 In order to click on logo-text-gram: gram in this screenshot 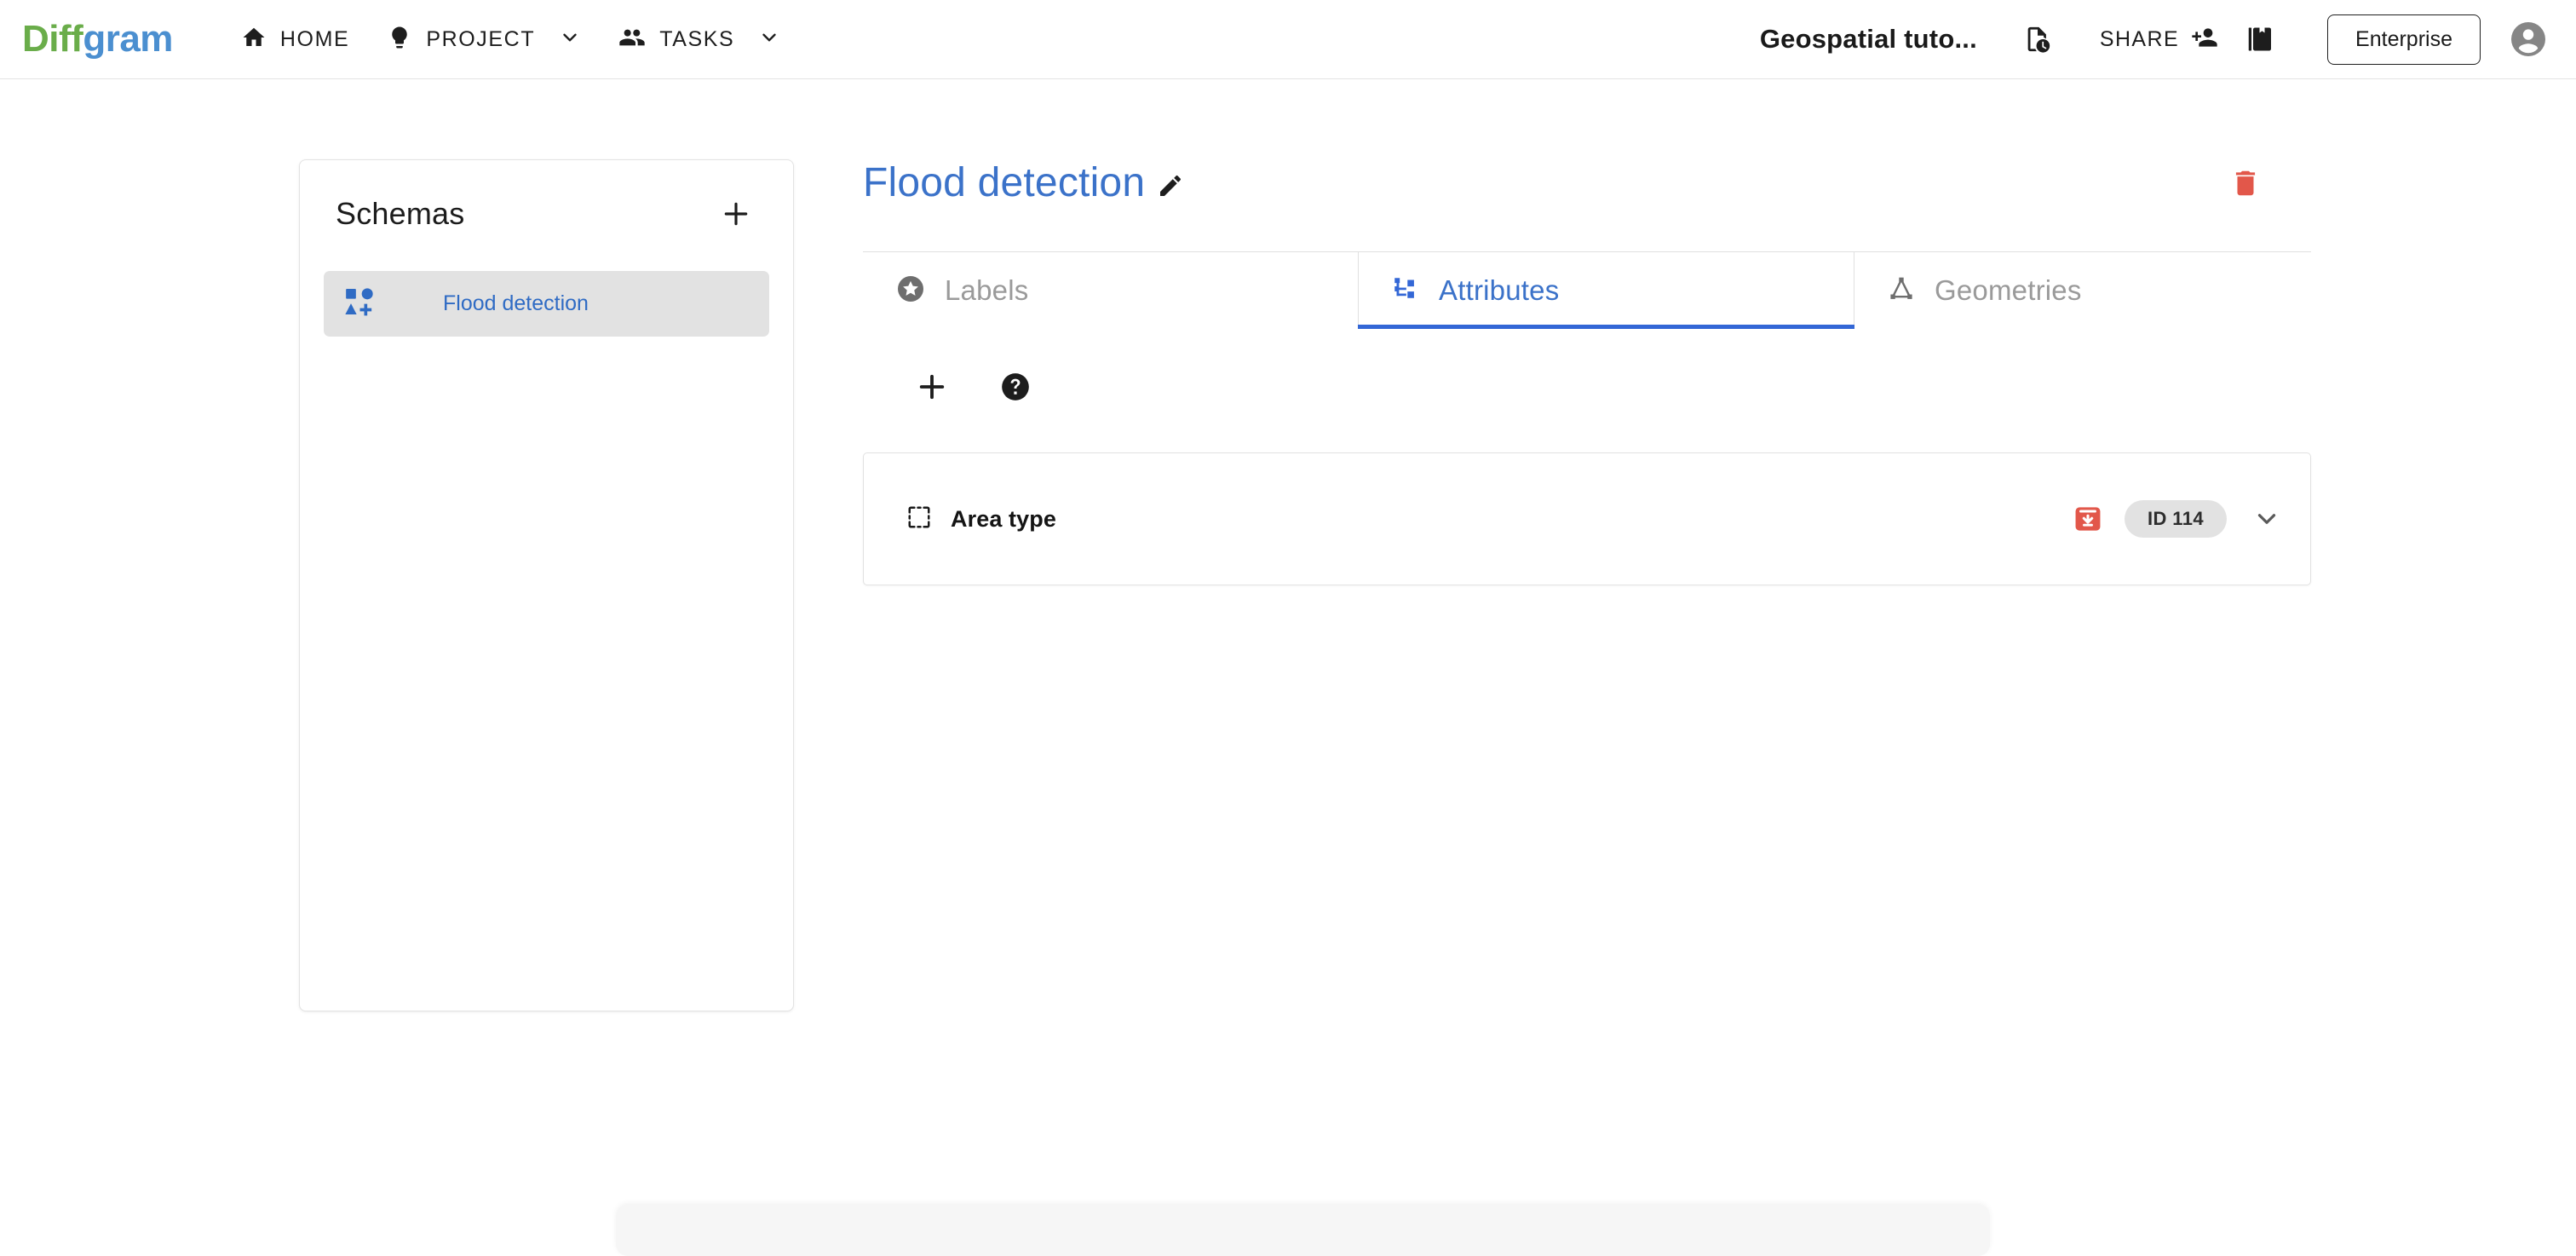, I will do `click(128, 39)`.